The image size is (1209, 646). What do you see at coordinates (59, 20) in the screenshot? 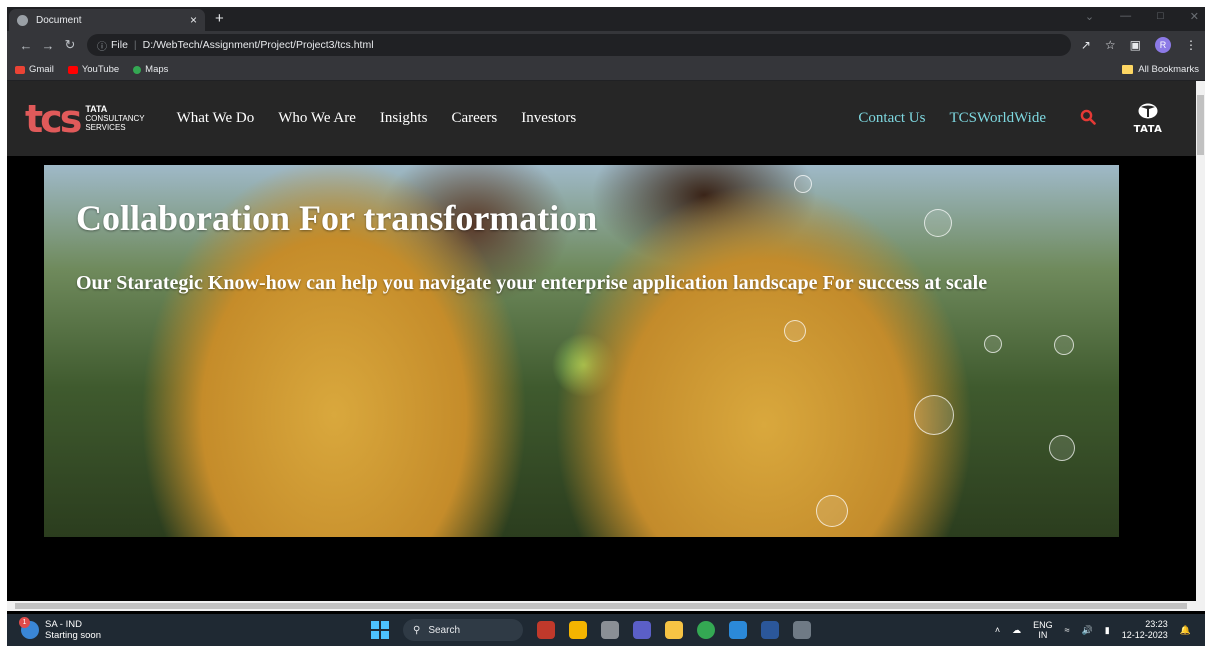
I see `tab-title: Document` at bounding box center [59, 20].